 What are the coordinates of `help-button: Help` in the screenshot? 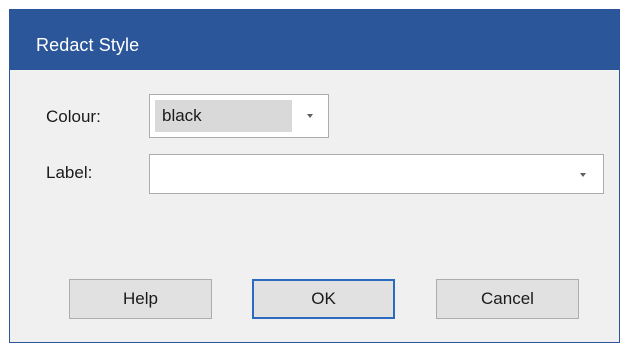 It's located at (140, 299).